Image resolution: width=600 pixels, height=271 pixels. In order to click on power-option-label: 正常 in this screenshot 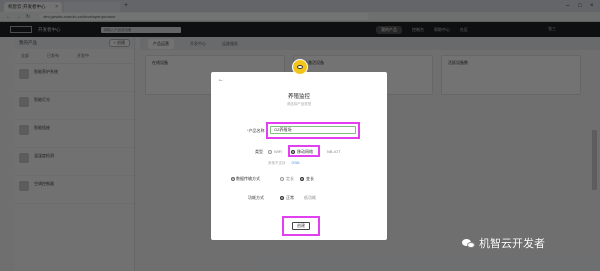, I will do `click(290, 197)`.